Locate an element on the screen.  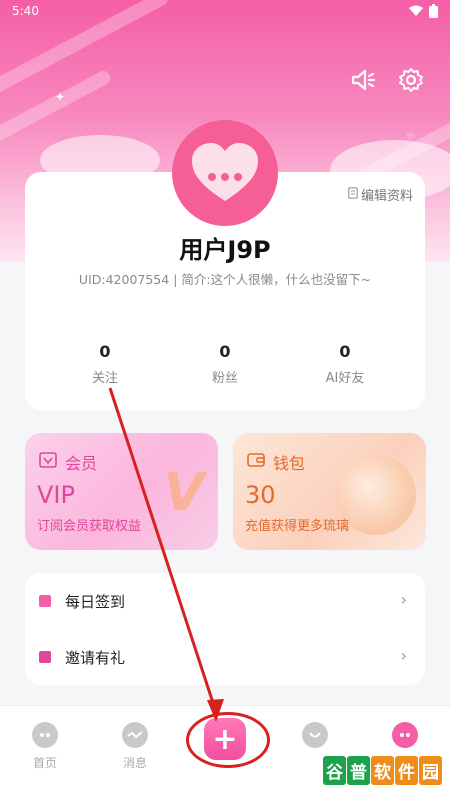
avatar is located at coordinates (225, 173).